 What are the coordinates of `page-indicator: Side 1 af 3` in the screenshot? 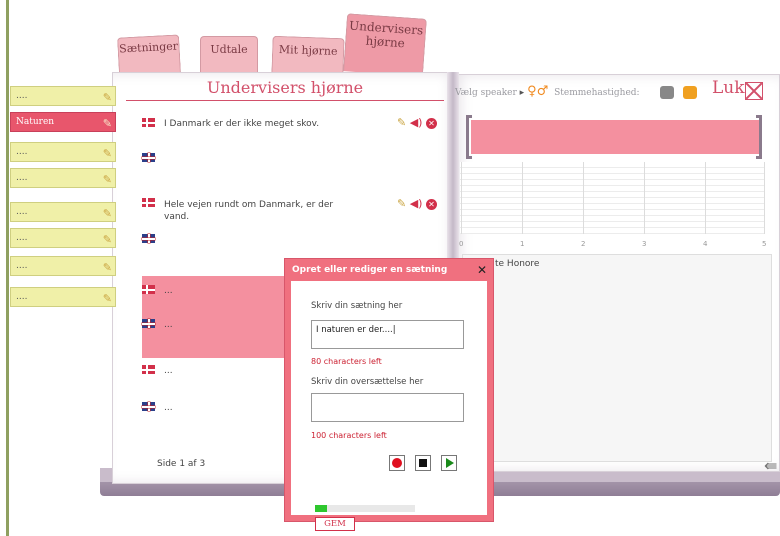 It's located at (181, 464).